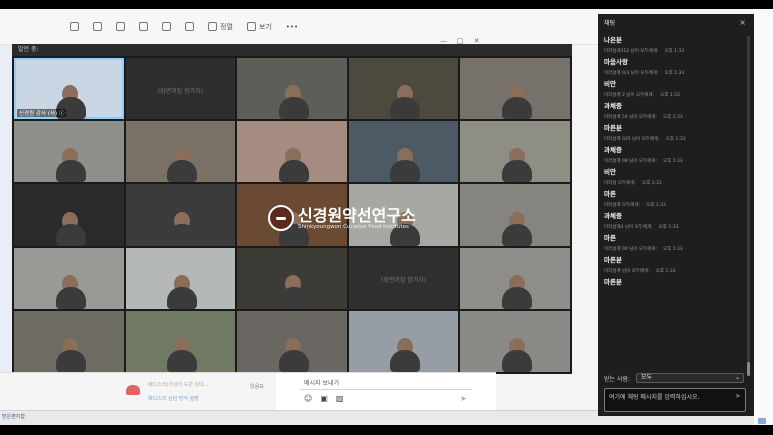 This screenshot has width=773, height=435. Describe the element at coordinates (308, 398) in the screenshot. I see `emoji-icon: ☺` at that location.